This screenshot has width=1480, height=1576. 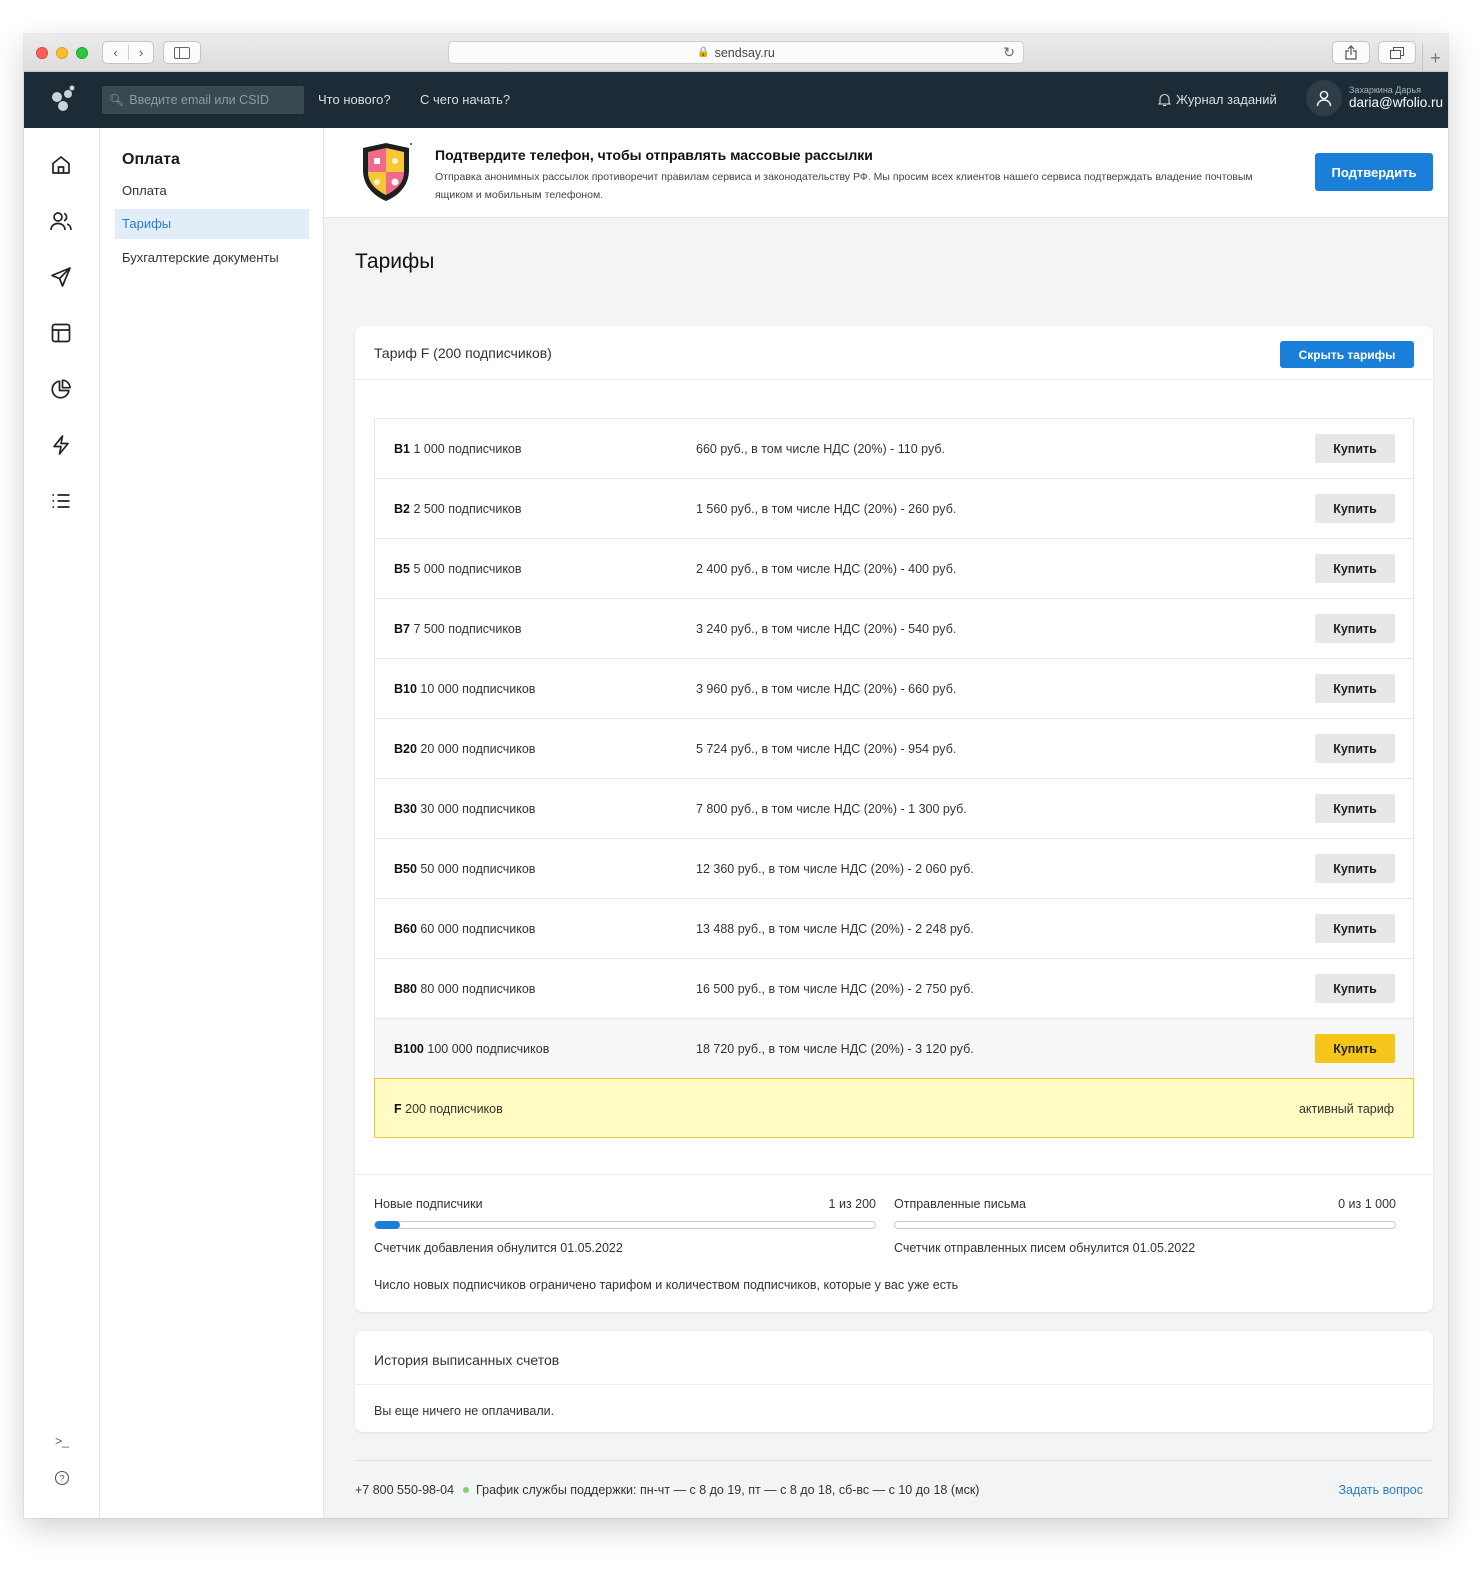 I want to click on plan-subscribers: 10 000 подписчиков, so click(x=478, y=689).